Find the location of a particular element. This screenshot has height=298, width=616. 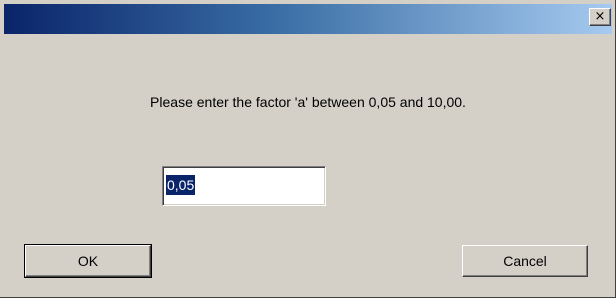

close-icon: × is located at coordinates (600, 17).